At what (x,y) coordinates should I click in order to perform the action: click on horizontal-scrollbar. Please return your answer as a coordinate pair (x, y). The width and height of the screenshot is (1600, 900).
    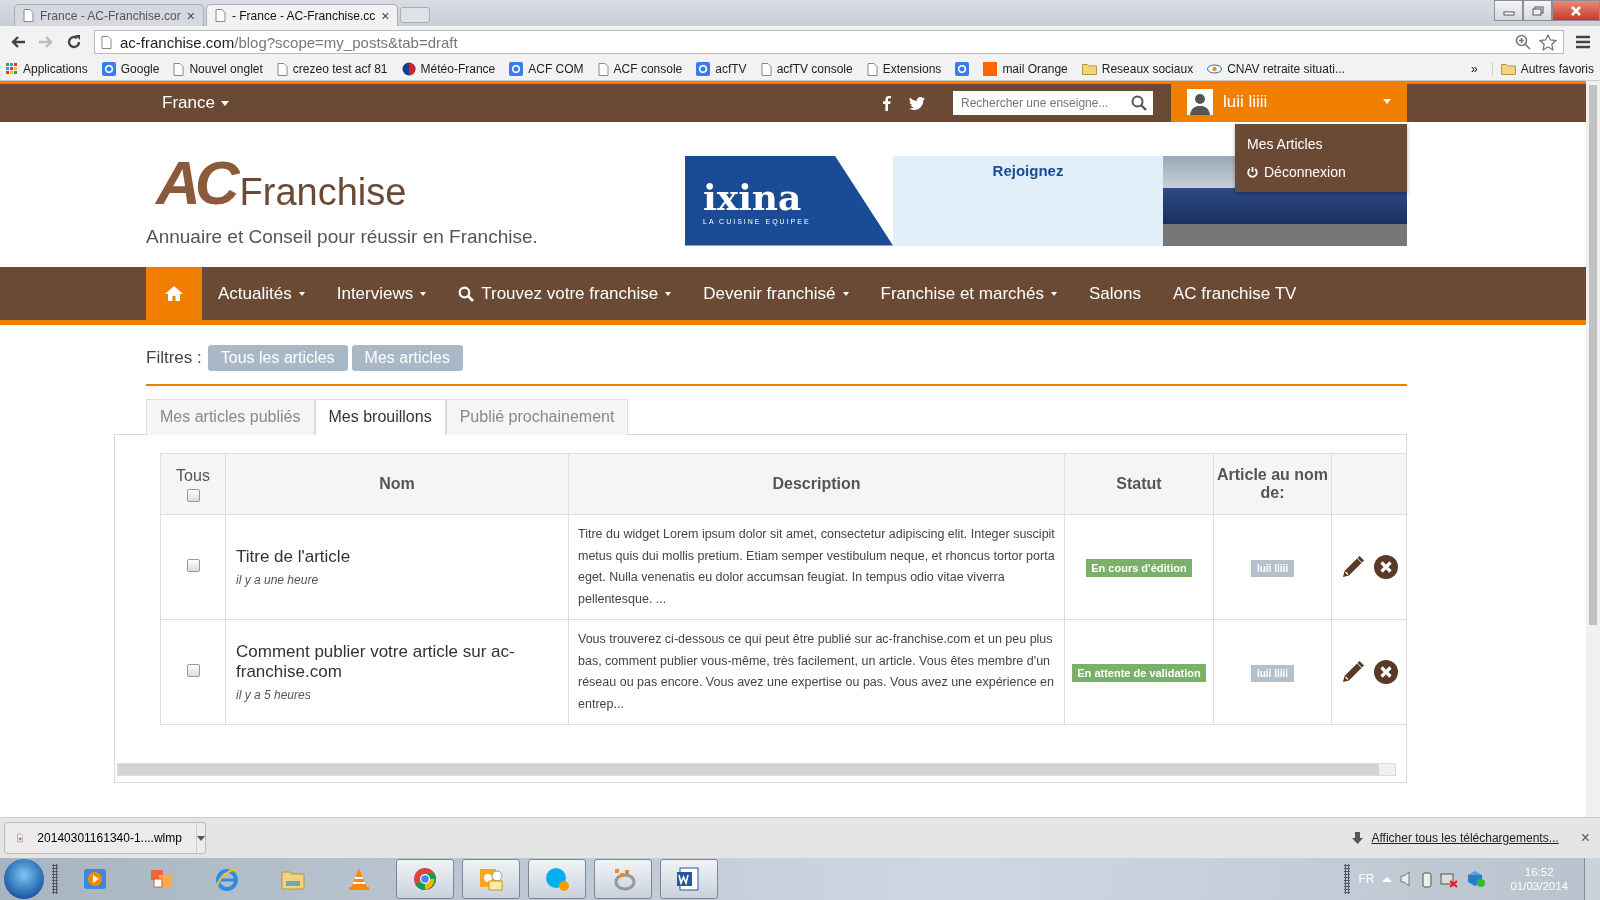
    Looking at the image, I should click on (756, 769).